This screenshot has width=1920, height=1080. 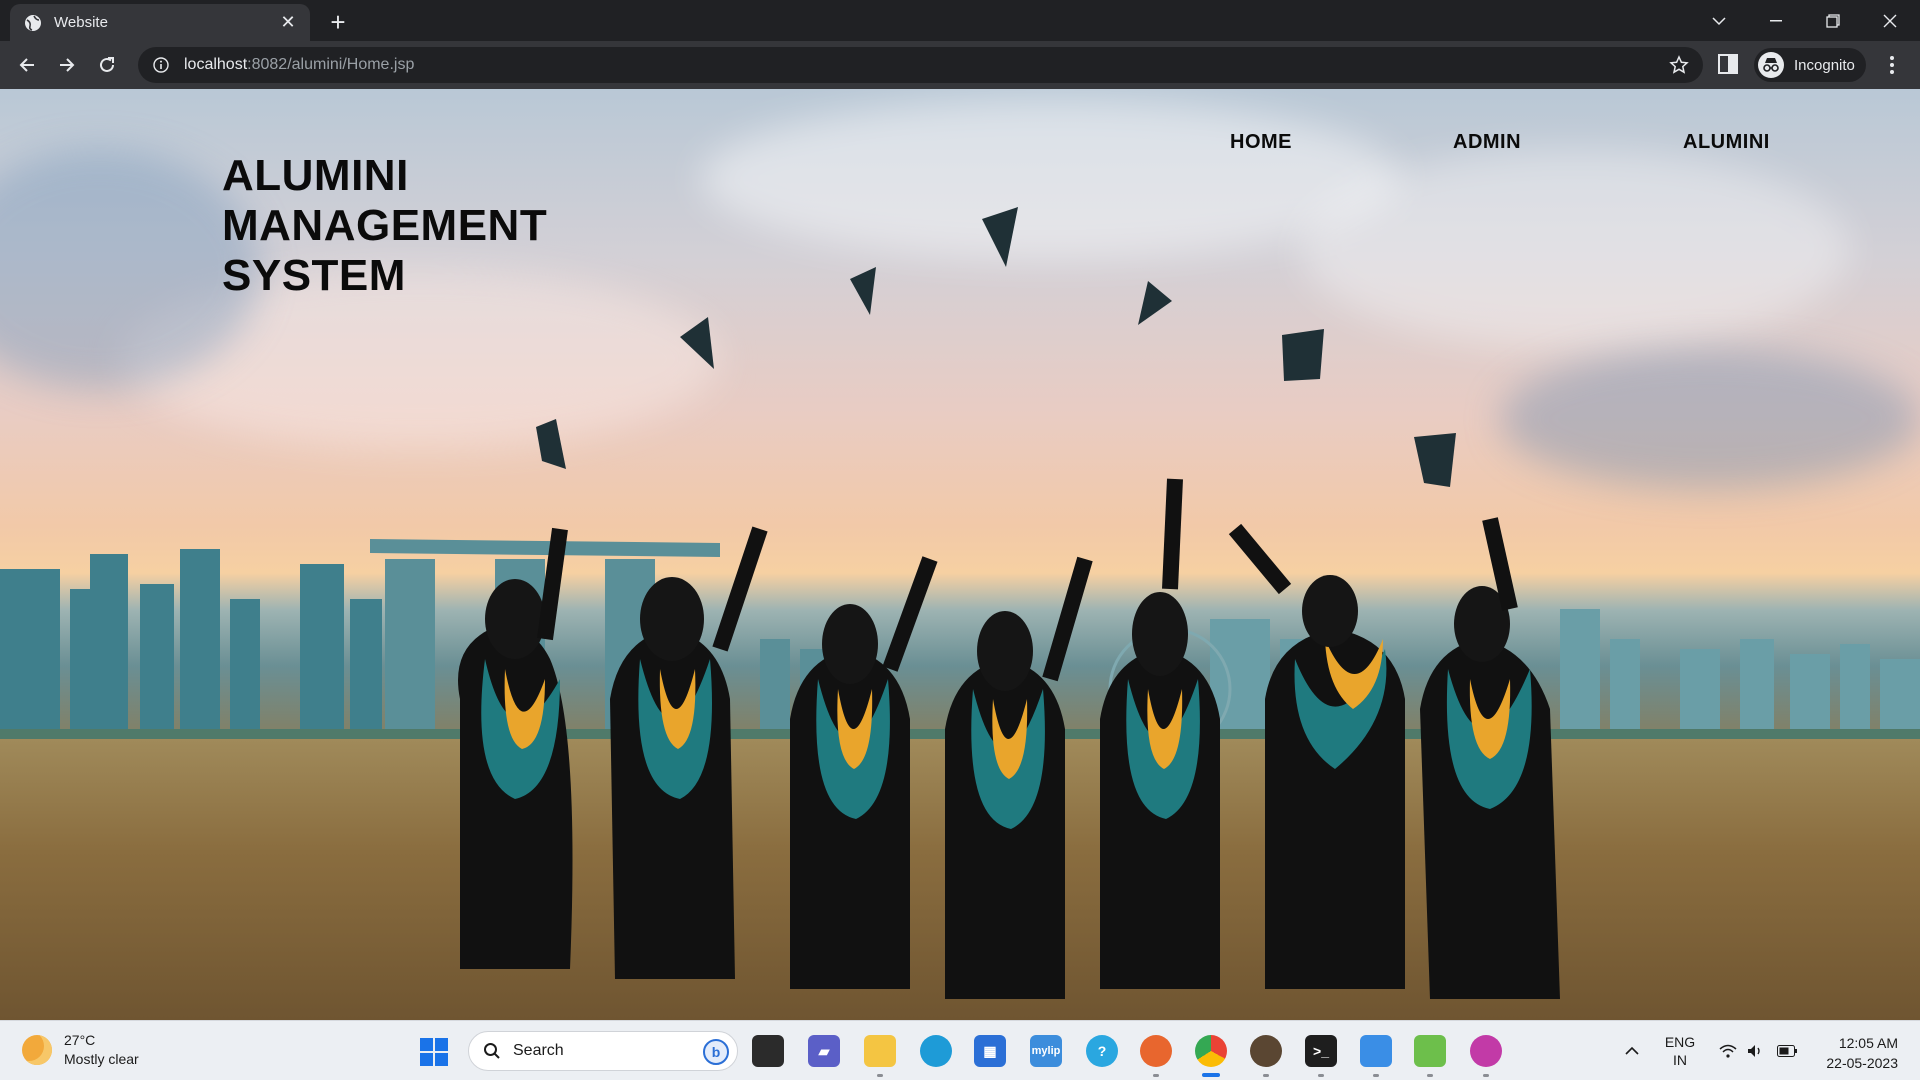 What do you see at coordinates (1787, 1050) in the screenshot?
I see `battery-icon` at bounding box center [1787, 1050].